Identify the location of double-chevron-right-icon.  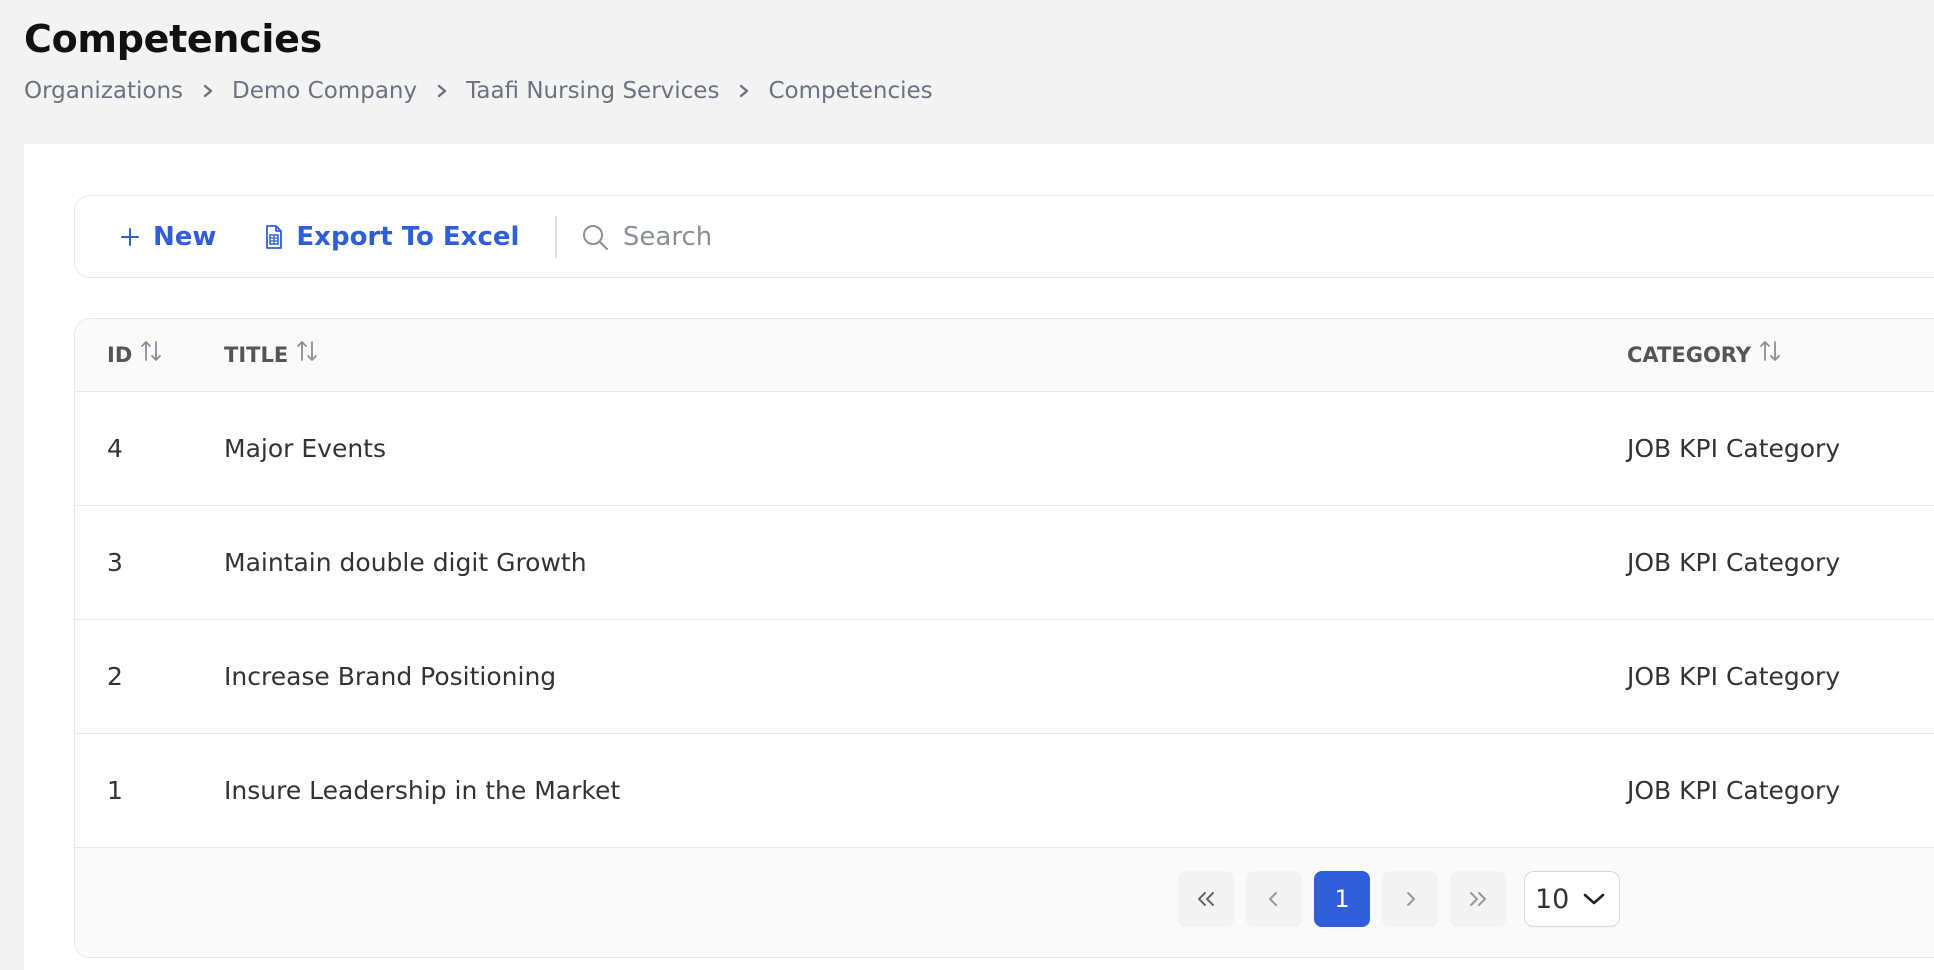
(1478, 899).